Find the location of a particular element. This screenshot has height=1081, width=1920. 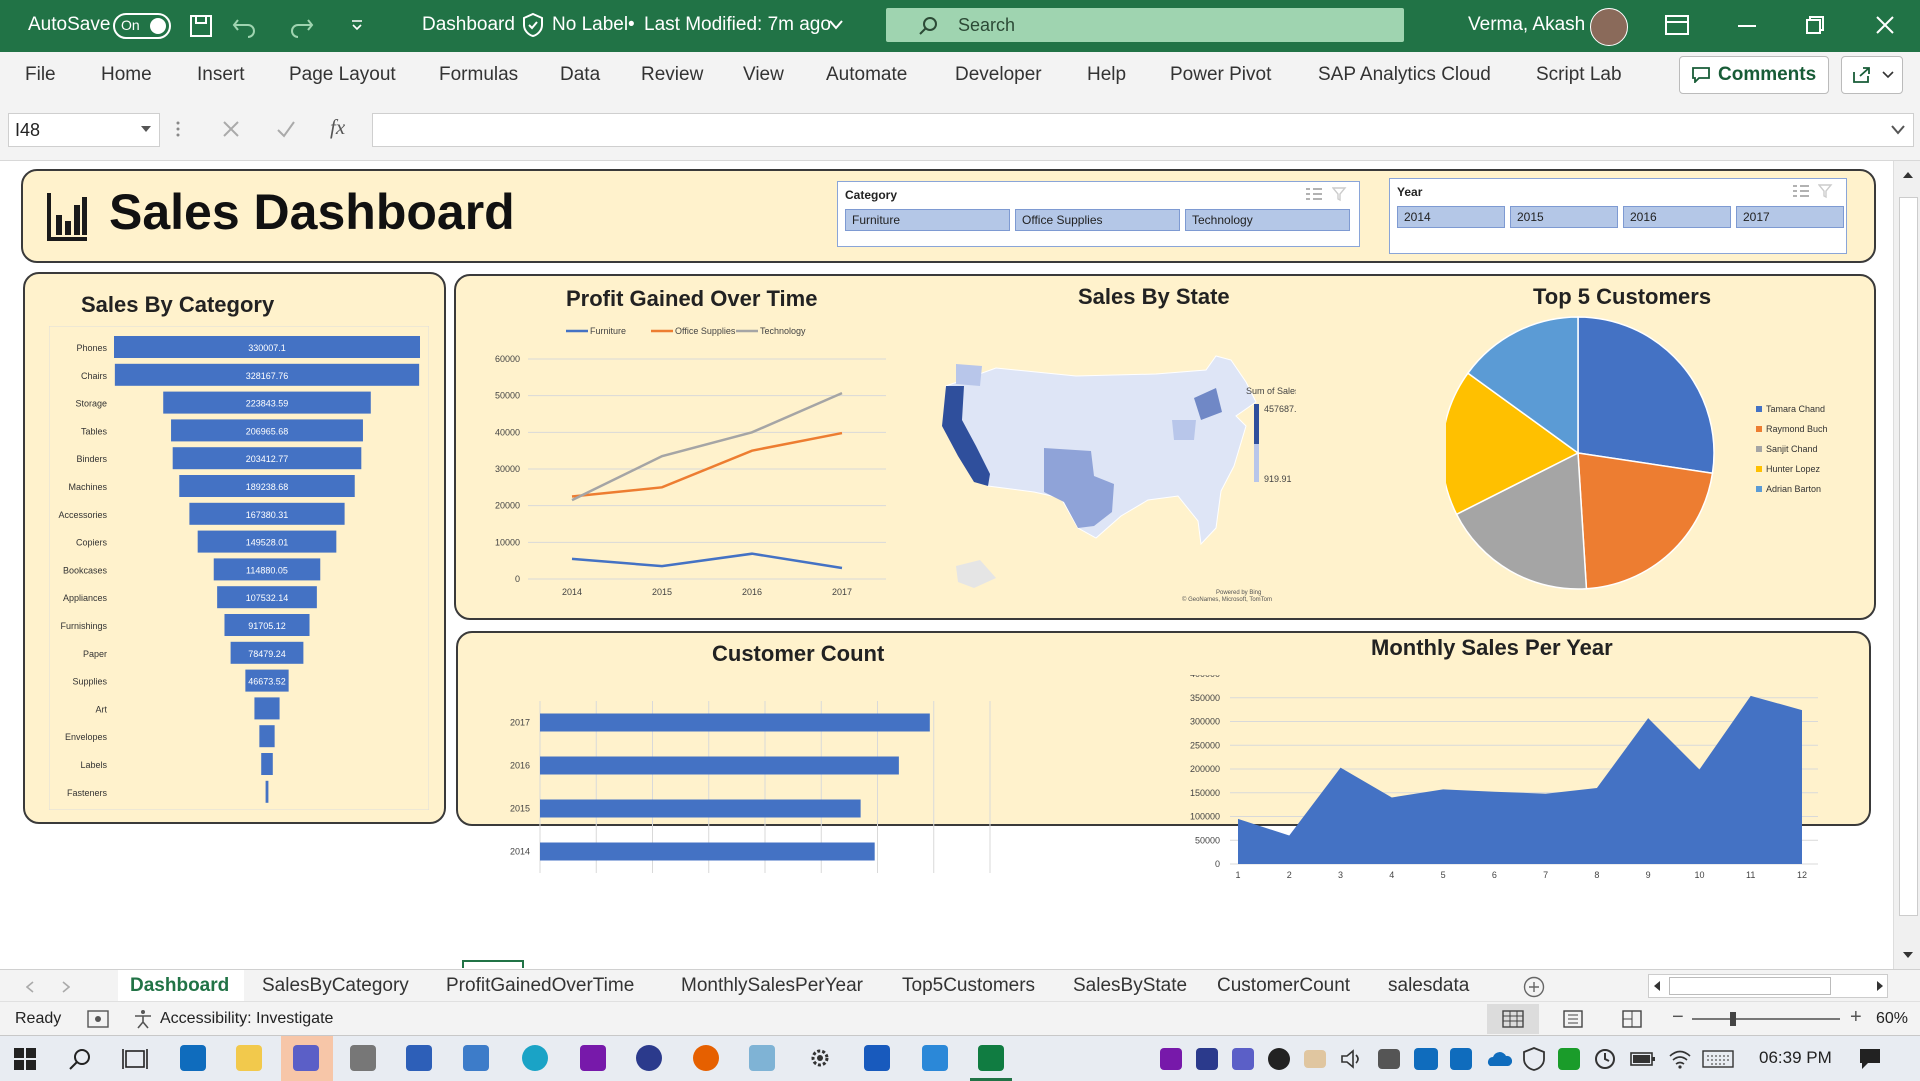

normal-view-icon is located at coordinates (1513, 1019).